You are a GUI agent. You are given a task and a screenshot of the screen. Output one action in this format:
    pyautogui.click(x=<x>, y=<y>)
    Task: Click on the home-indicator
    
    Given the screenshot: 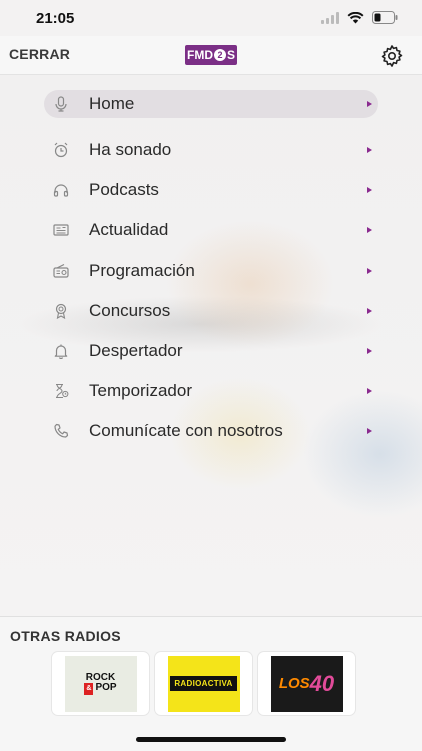 What is the action you would take?
    pyautogui.click(x=211, y=739)
    